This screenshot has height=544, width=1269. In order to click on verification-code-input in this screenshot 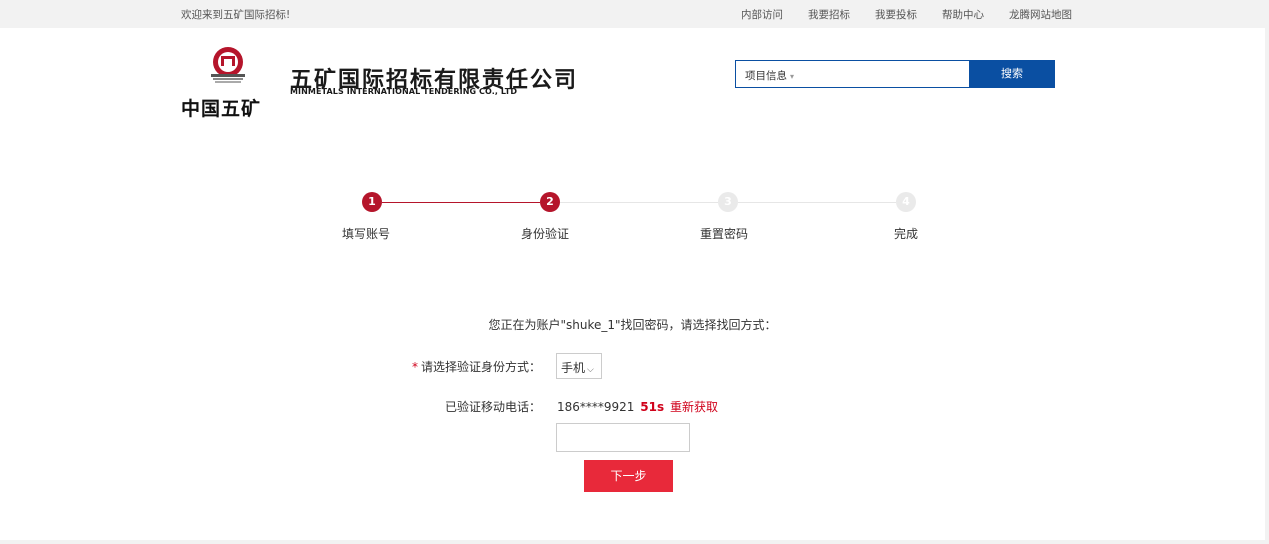, I will do `click(623, 437)`.